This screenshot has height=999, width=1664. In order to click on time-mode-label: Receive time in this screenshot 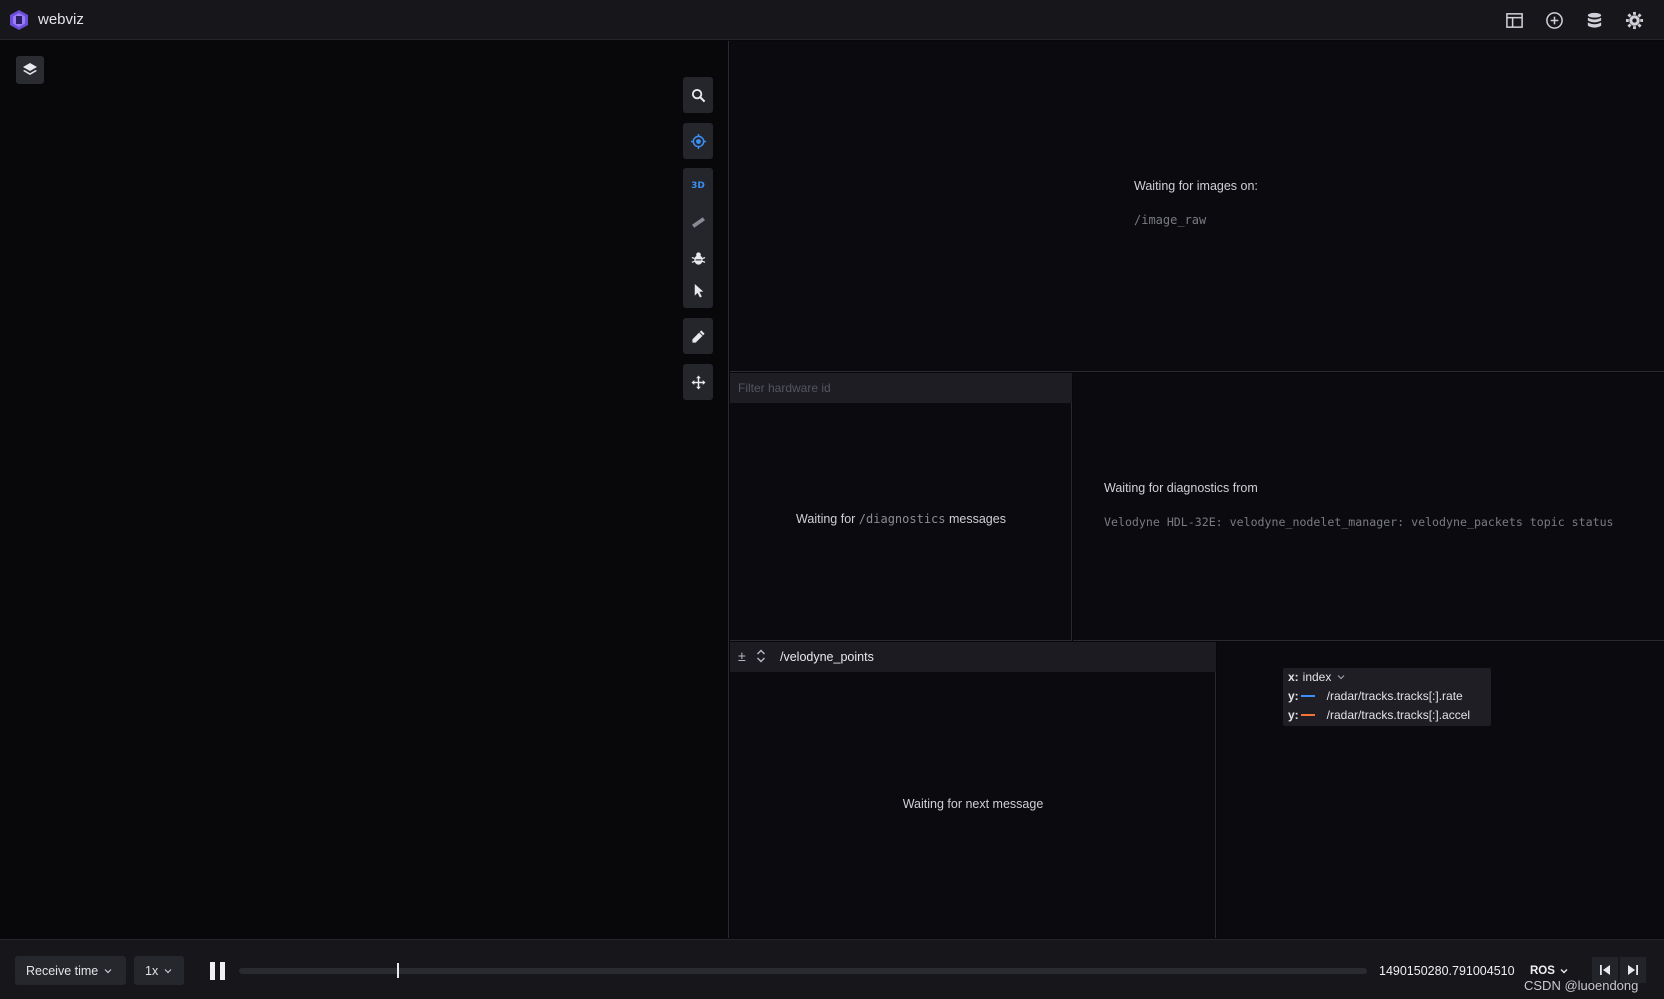, I will do `click(62, 970)`.